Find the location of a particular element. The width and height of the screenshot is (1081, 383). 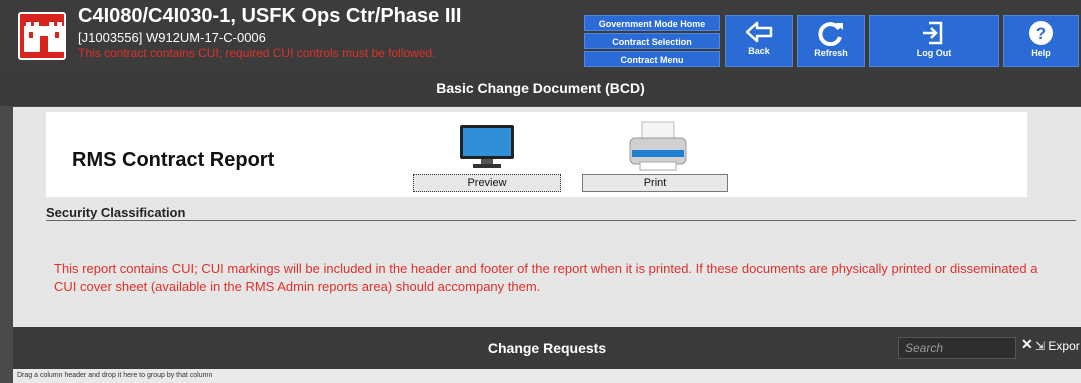

export-button: ⇲ Expor is located at coordinates (1057, 346).